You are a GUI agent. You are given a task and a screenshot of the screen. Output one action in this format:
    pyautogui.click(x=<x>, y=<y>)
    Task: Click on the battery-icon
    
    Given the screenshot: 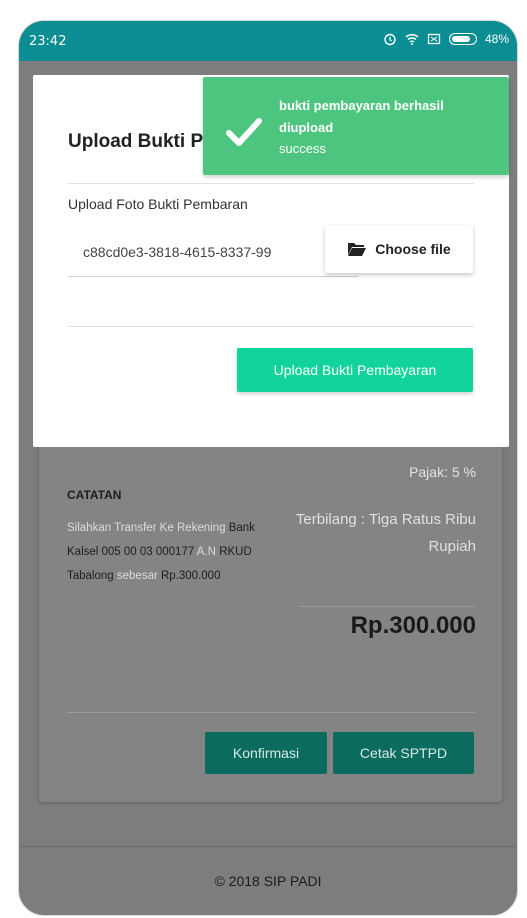 What is the action you would take?
    pyautogui.click(x=462, y=39)
    